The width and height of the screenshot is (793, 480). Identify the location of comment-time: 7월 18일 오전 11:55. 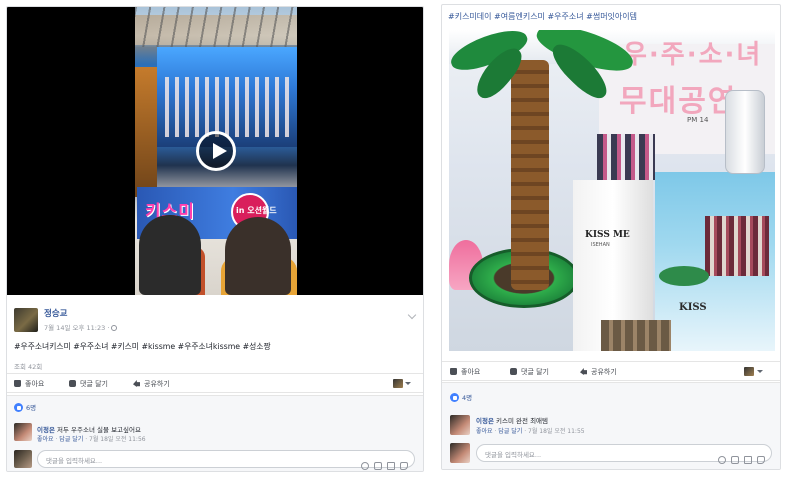
(556, 431).